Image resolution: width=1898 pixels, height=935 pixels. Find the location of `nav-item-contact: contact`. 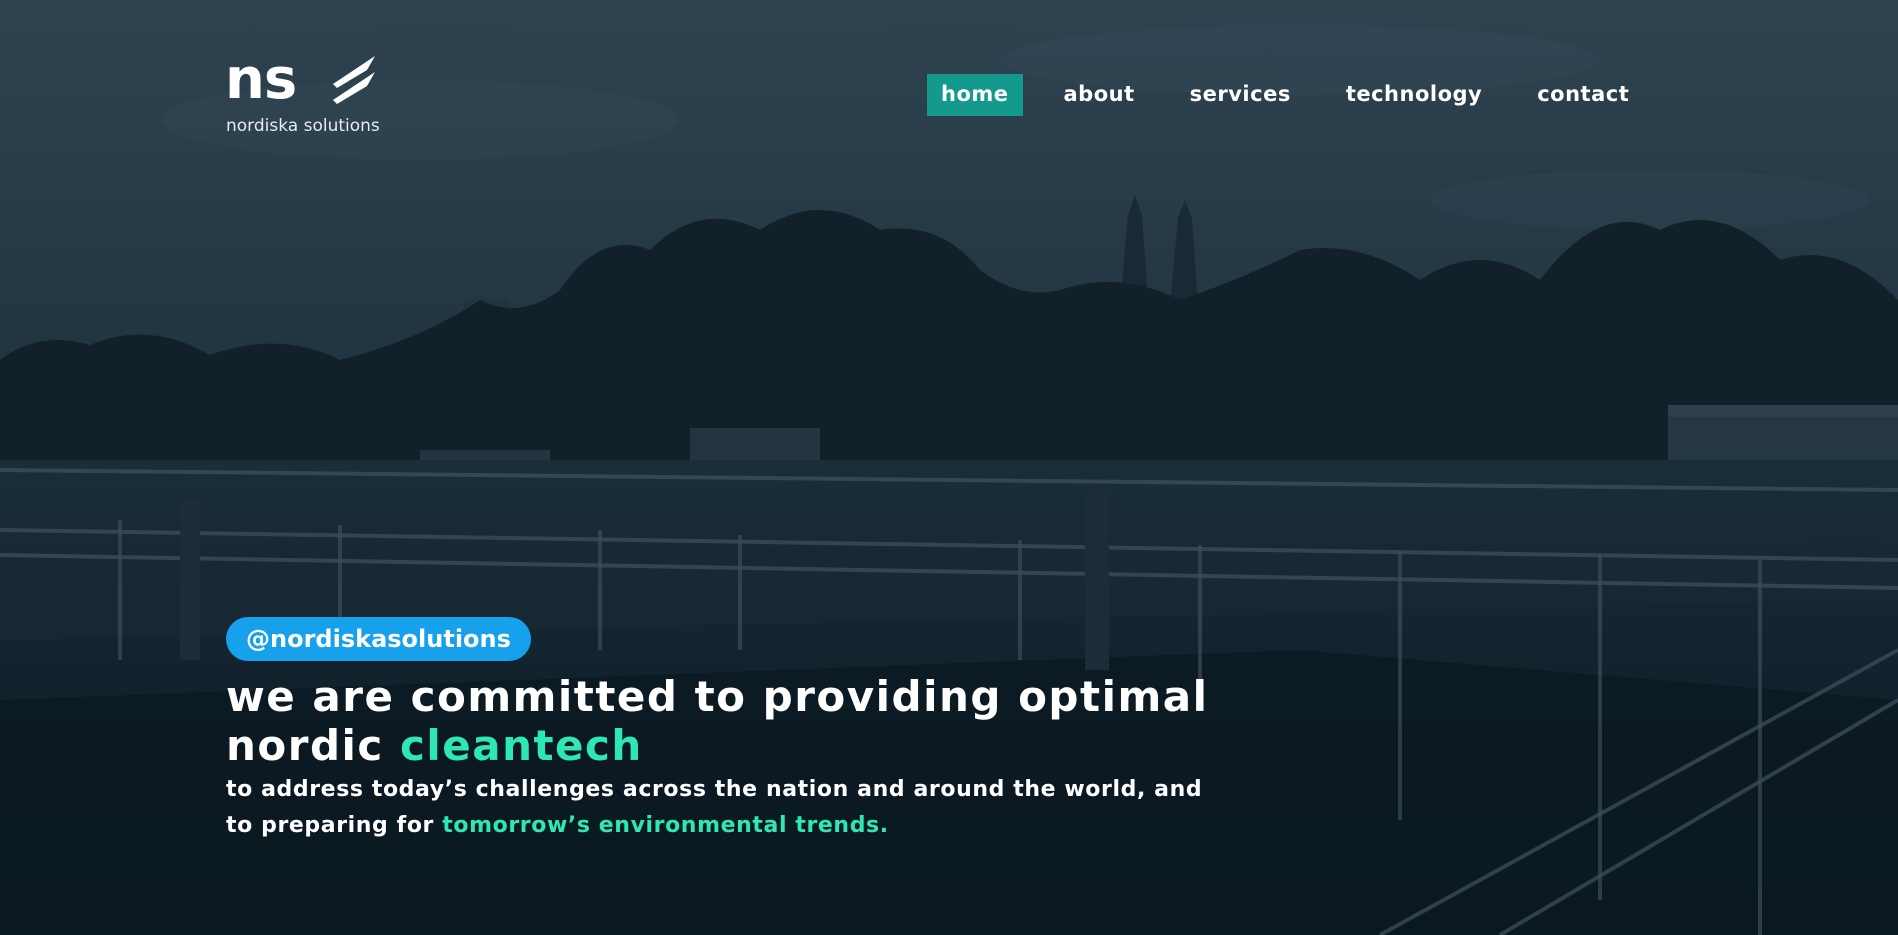

nav-item-contact: contact is located at coordinates (1583, 95).